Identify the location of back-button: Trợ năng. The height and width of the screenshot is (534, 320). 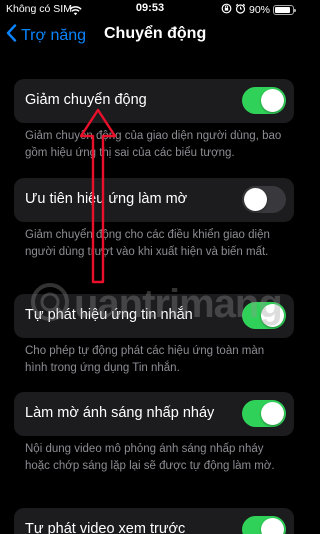
(46, 35).